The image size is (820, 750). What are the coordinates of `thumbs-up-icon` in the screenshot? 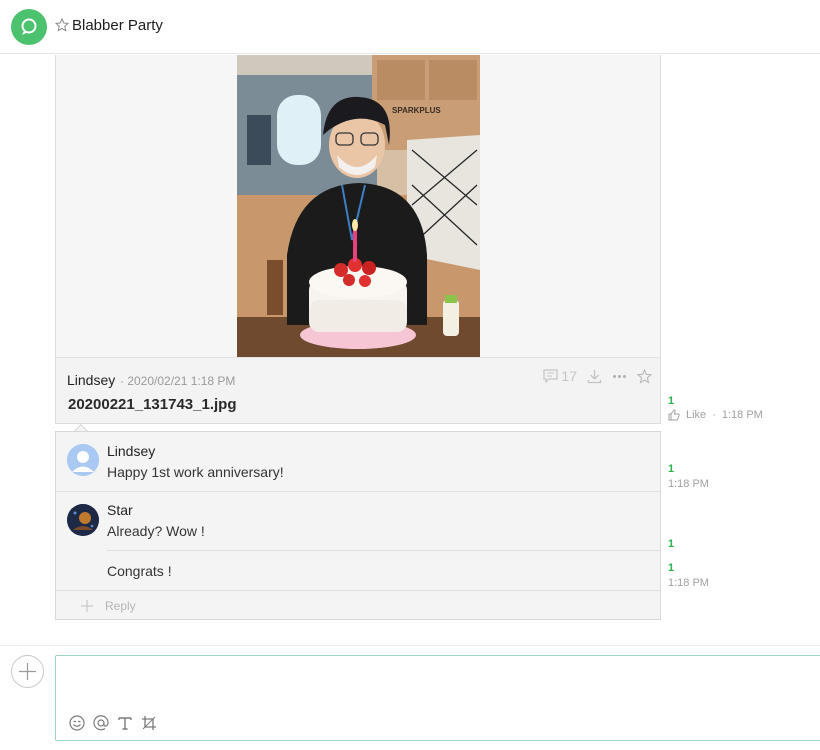 It's located at (674, 415).